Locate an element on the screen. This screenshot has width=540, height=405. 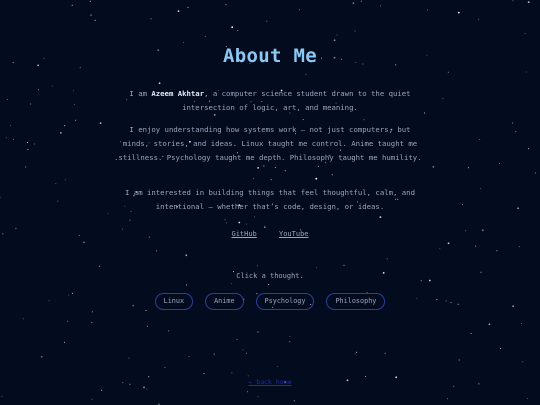
back-home-link: ← back home is located at coordinates (270, 382).